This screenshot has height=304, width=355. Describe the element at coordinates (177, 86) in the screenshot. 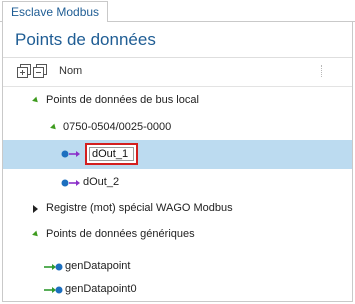

I see `header-divider` at that location.